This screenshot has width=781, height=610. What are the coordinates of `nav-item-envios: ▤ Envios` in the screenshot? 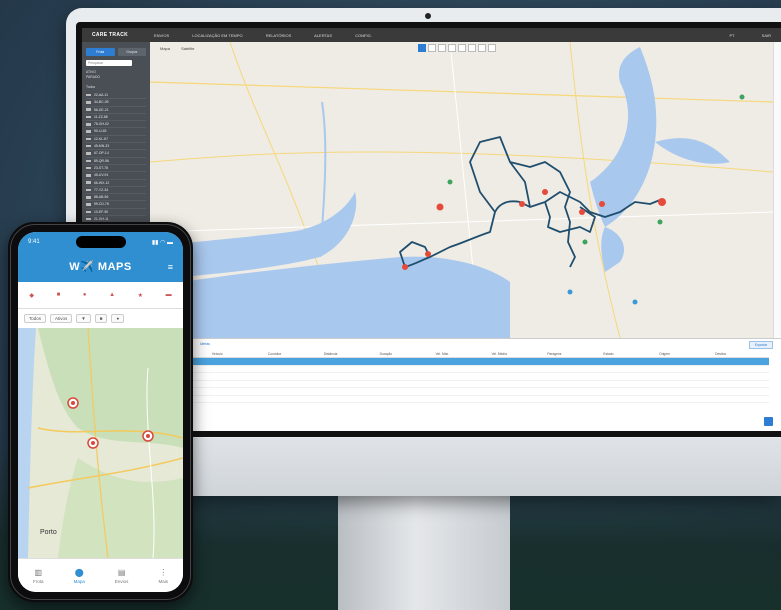 It's located at (122, 576).